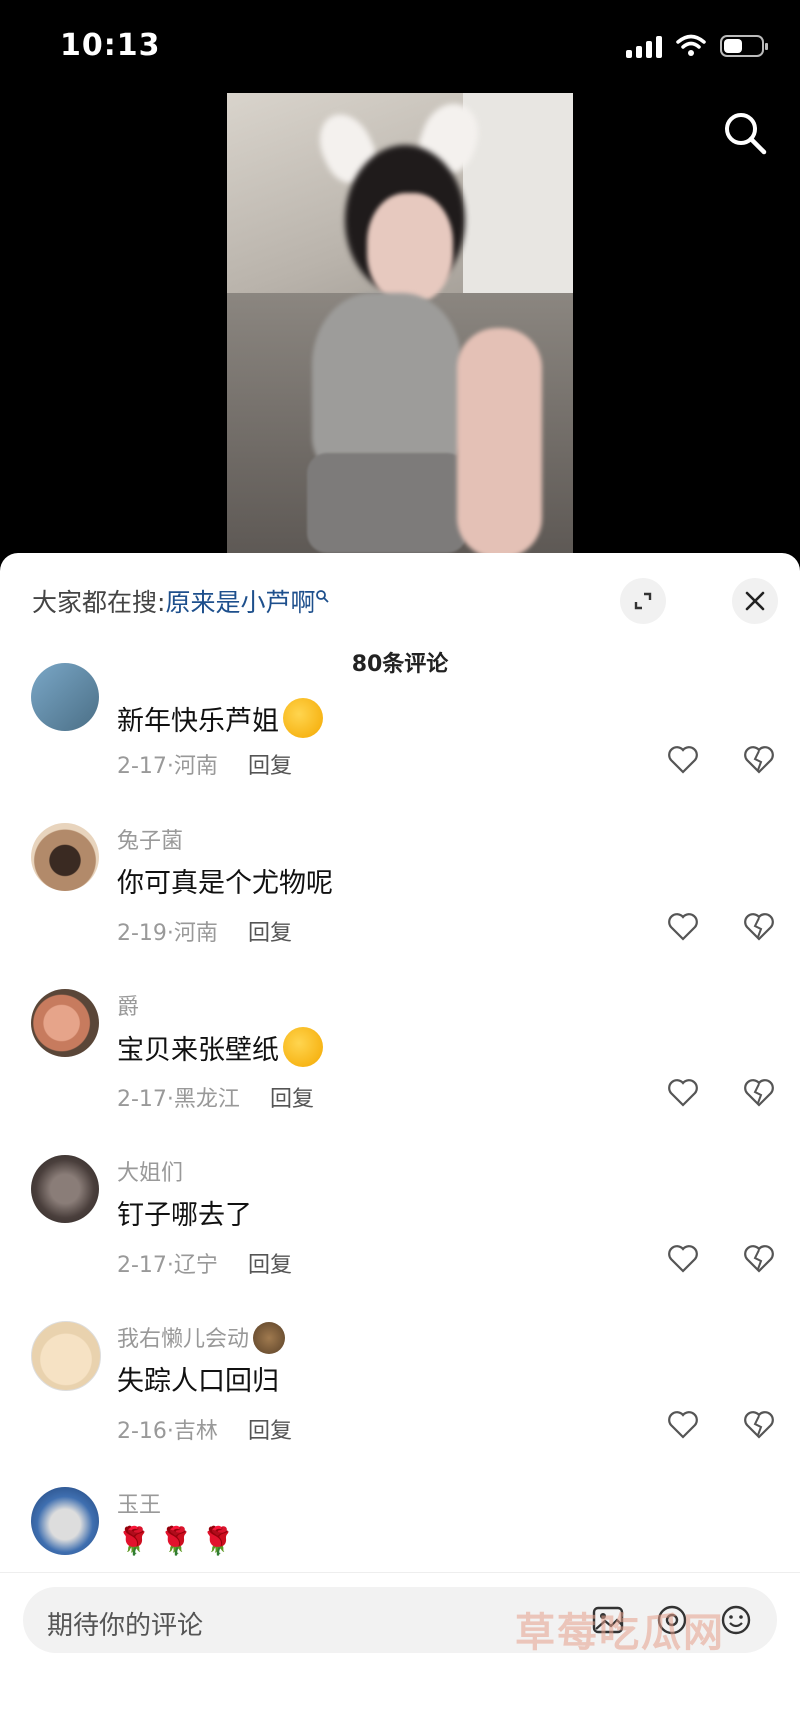  I want to click on comment-meta: 2-17·辽宁 回复, so click(204, 1263).